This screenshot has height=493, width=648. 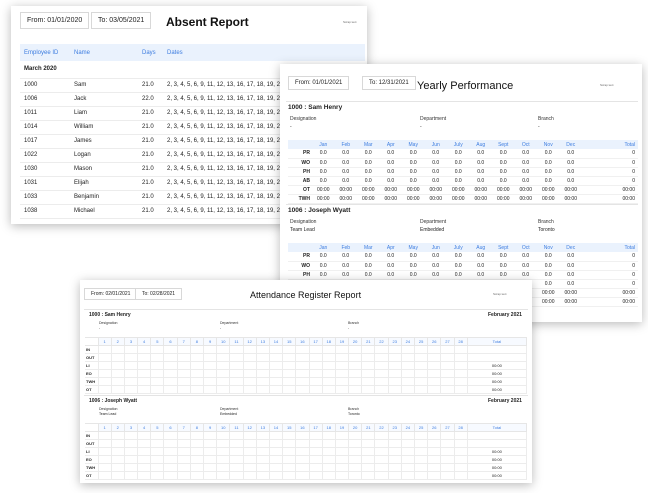 I want to click on days-cell: 21.0, so click(x=150, y=155).